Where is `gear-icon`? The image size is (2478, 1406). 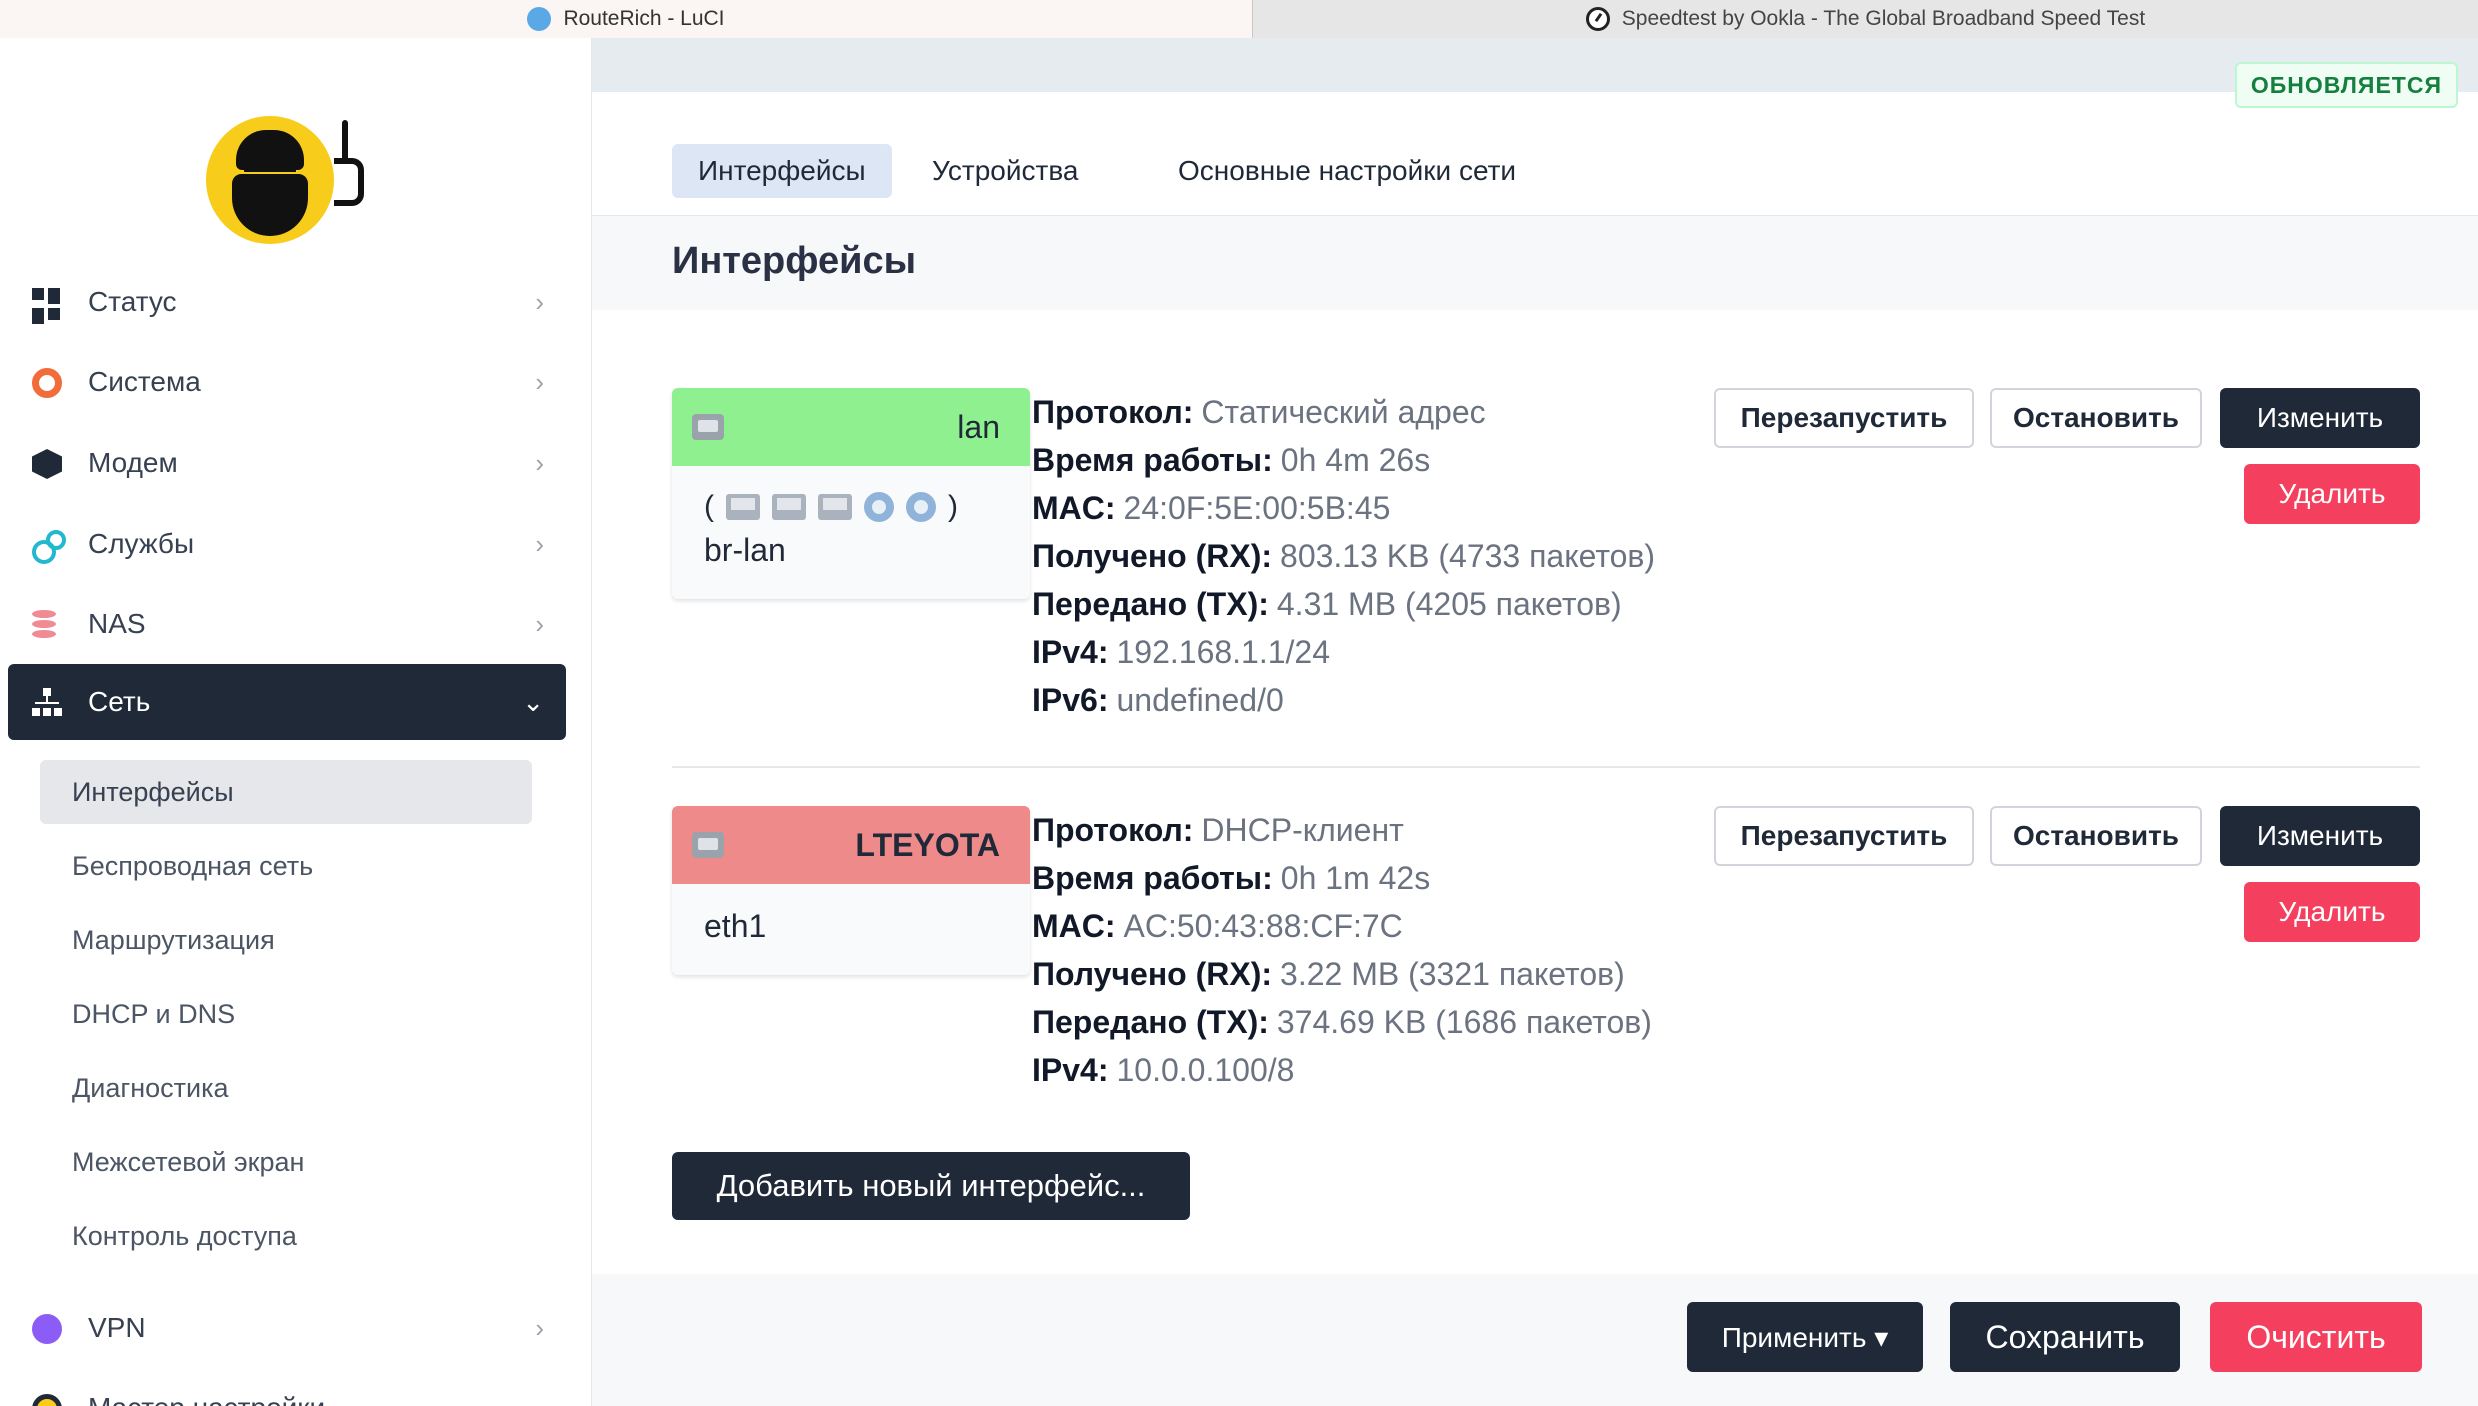
gear-icon is located at coordinates (47, 383).